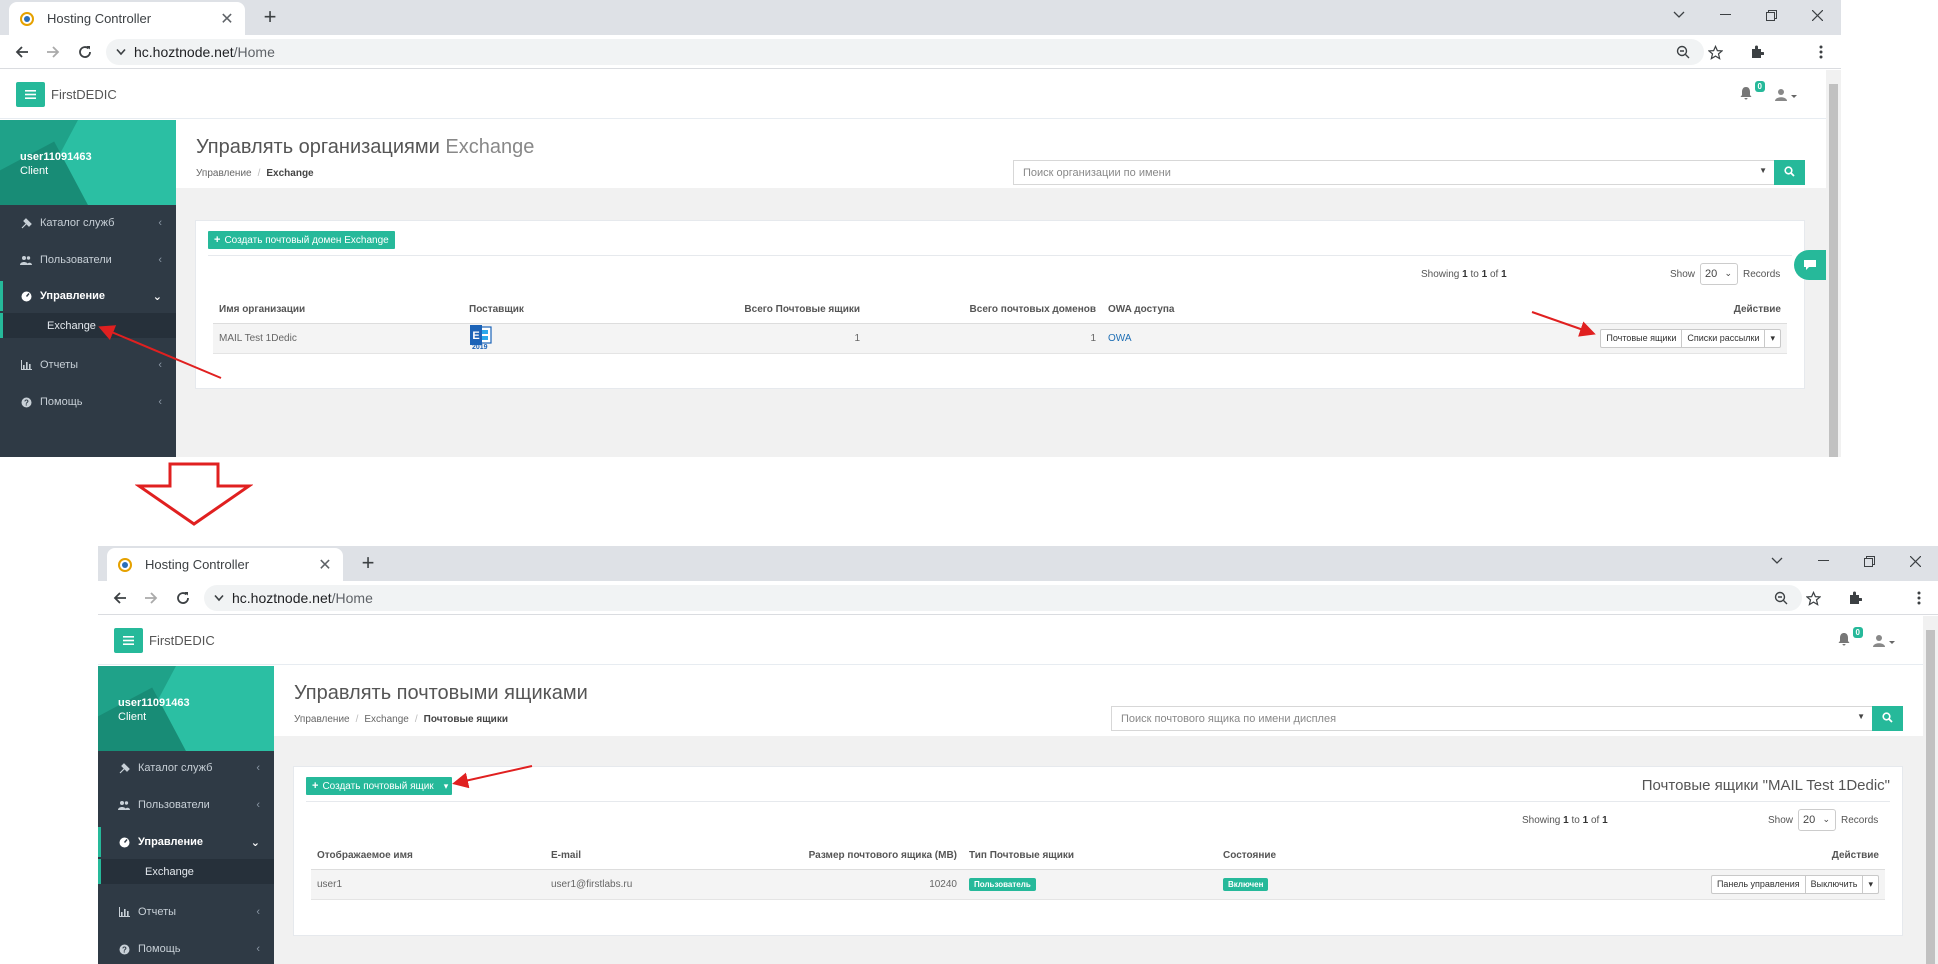 This screenshot has width=1938, height=964. I want to click on mailboxes-button: Почтовые ящики, so click(1642, 338).